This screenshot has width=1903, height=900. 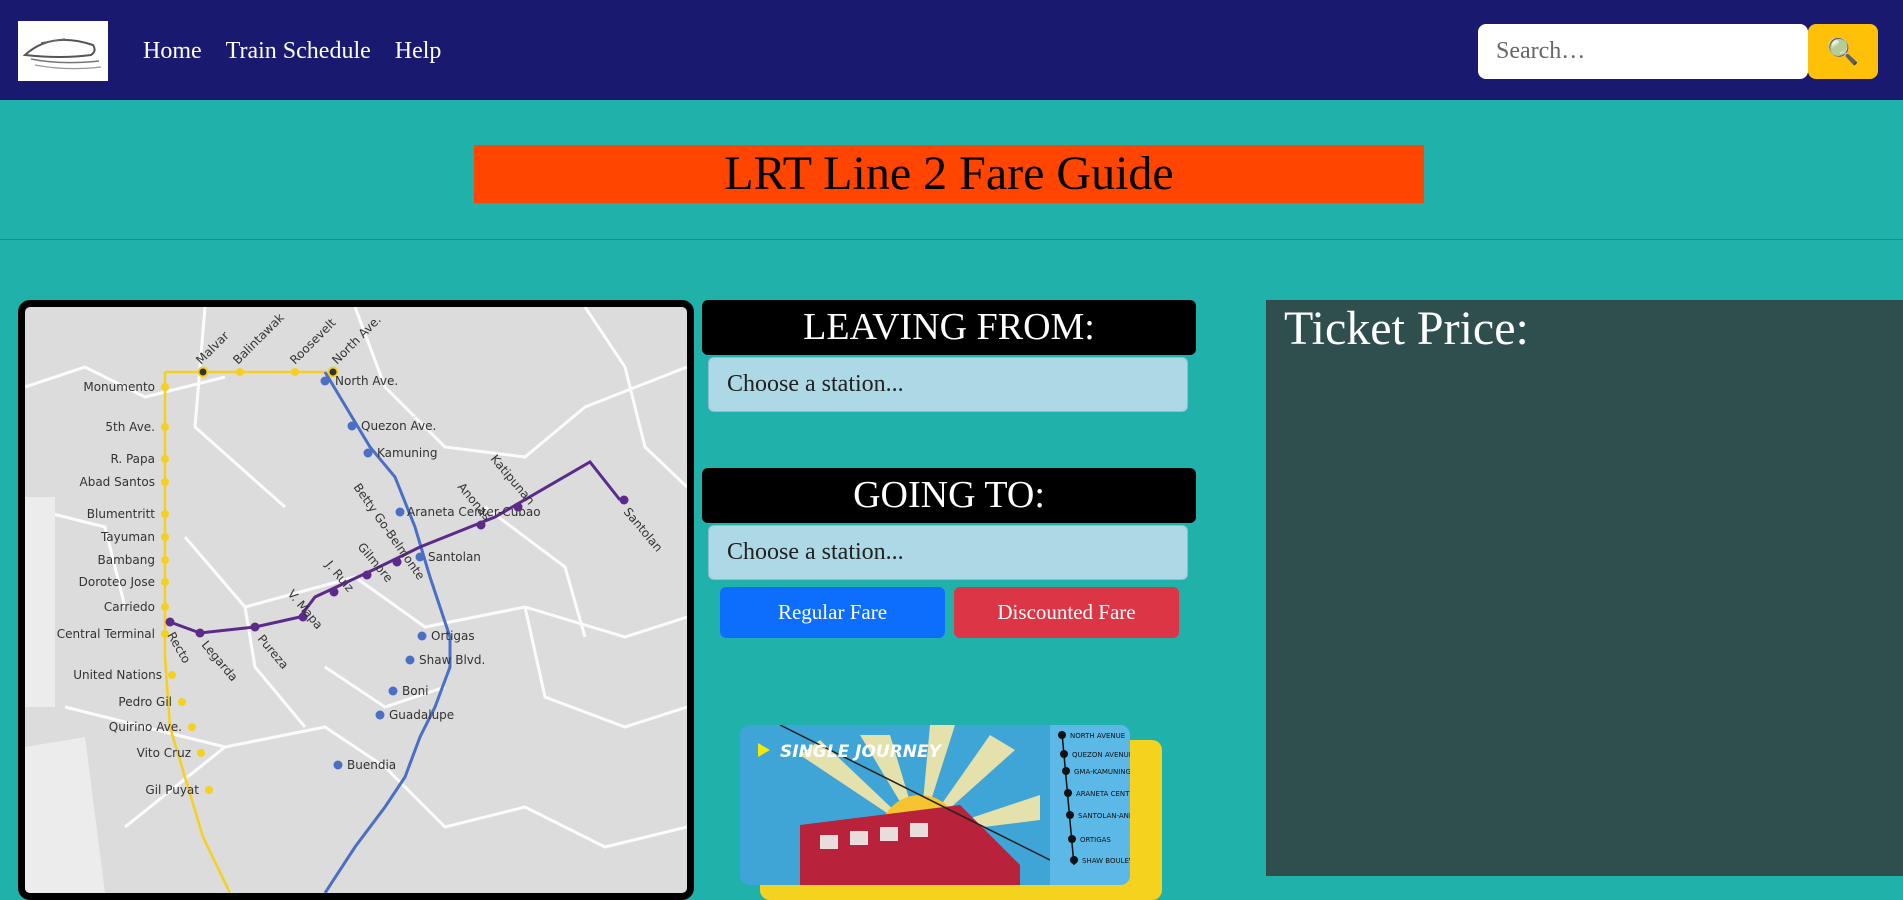 I want to click on divider, so click(x=951, y=239).